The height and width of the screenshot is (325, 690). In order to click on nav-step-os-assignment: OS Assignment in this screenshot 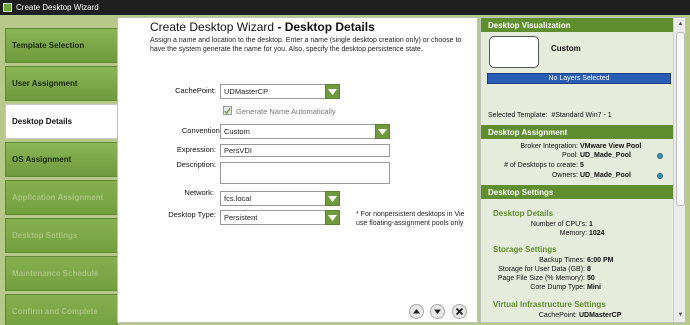, I will do `click(61, 159)`.